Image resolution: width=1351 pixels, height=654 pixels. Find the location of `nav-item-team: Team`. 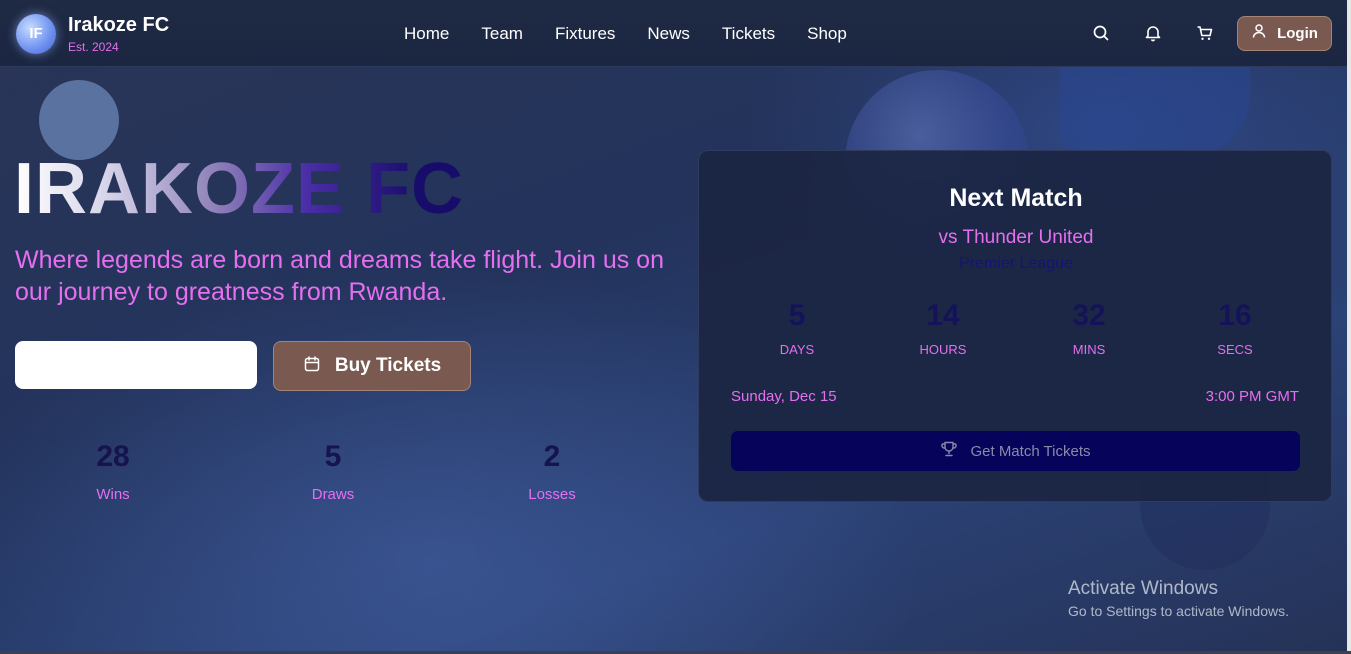

nav-item-team: Team is located at coordinates (502, 34).